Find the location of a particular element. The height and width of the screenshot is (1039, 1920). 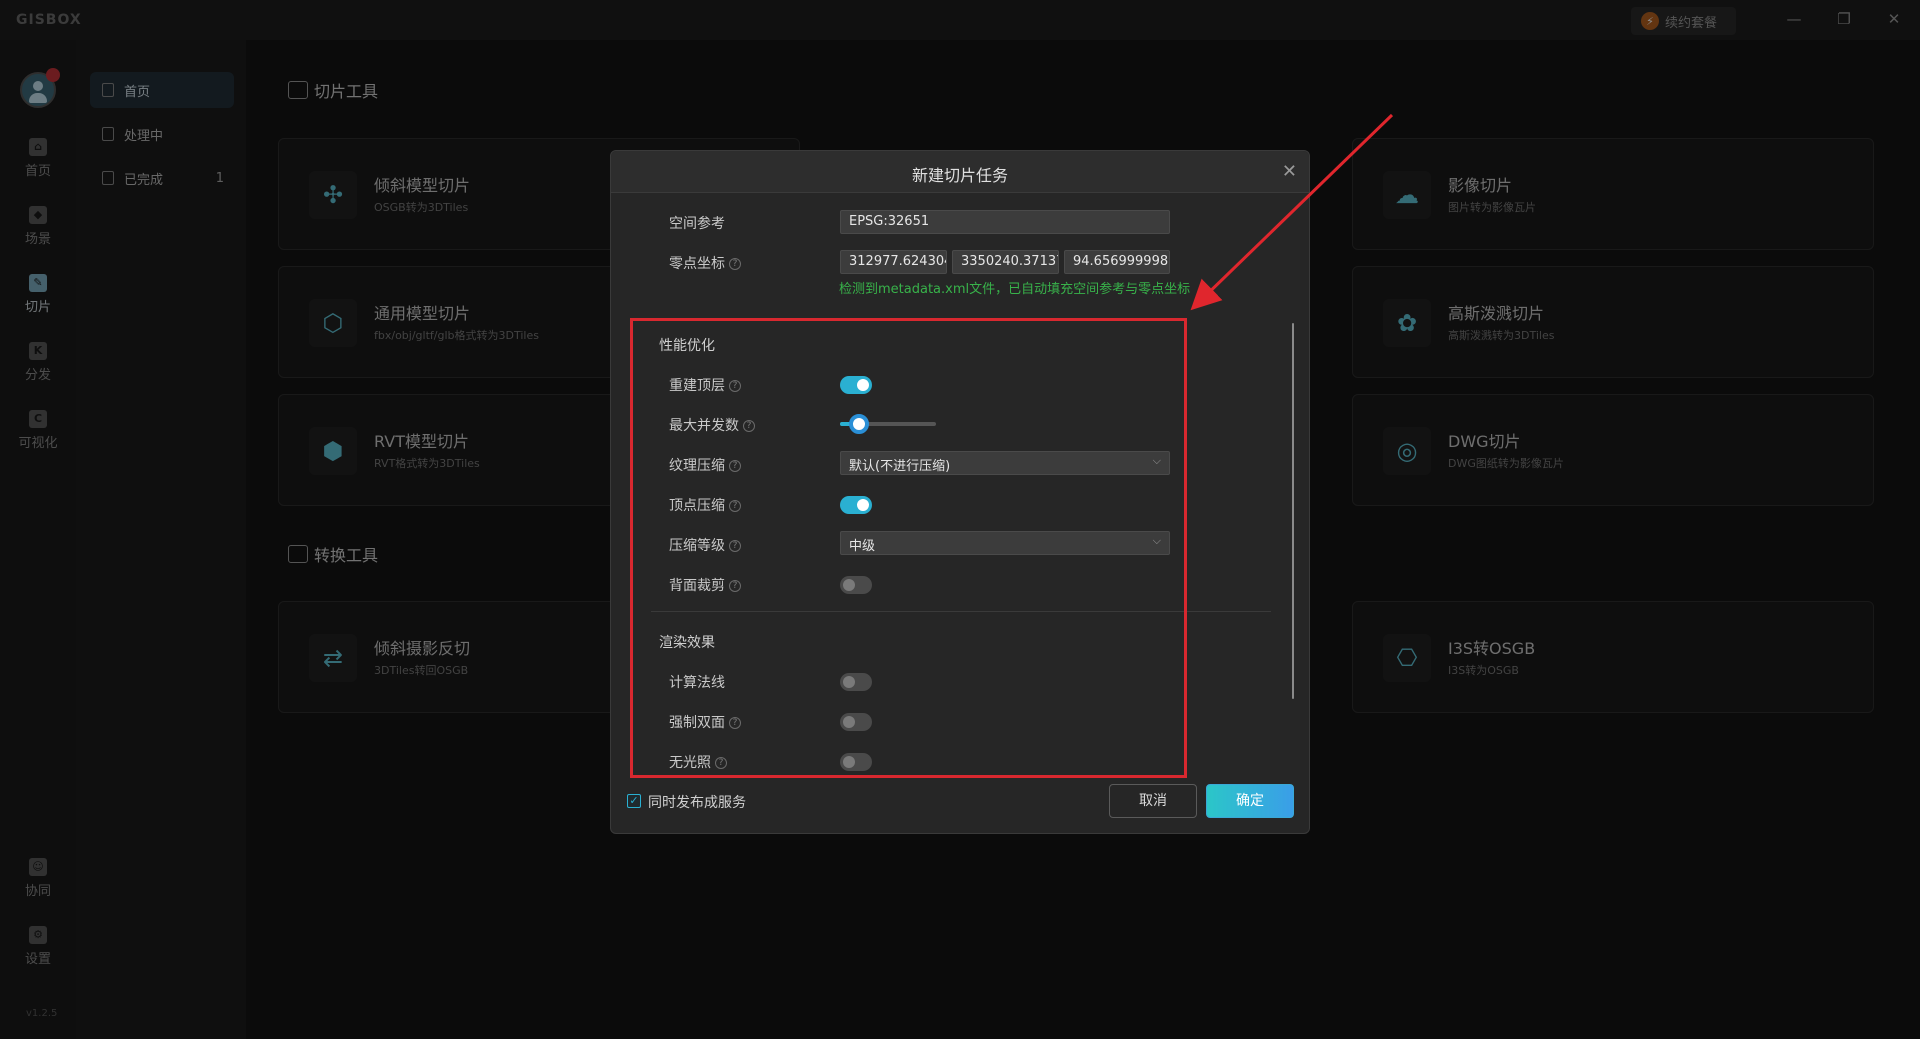

metadata-hint: 检测到metadata.xml文件，已自动填充空间参考与零点坐标 is located at coordinates (1015, 289).